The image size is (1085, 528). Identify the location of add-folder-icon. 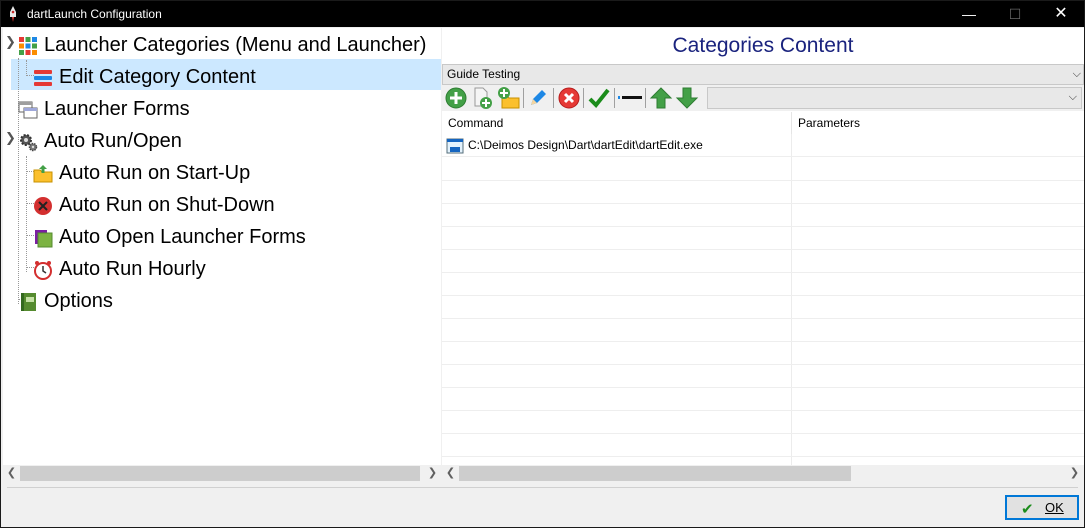
(509, 98).